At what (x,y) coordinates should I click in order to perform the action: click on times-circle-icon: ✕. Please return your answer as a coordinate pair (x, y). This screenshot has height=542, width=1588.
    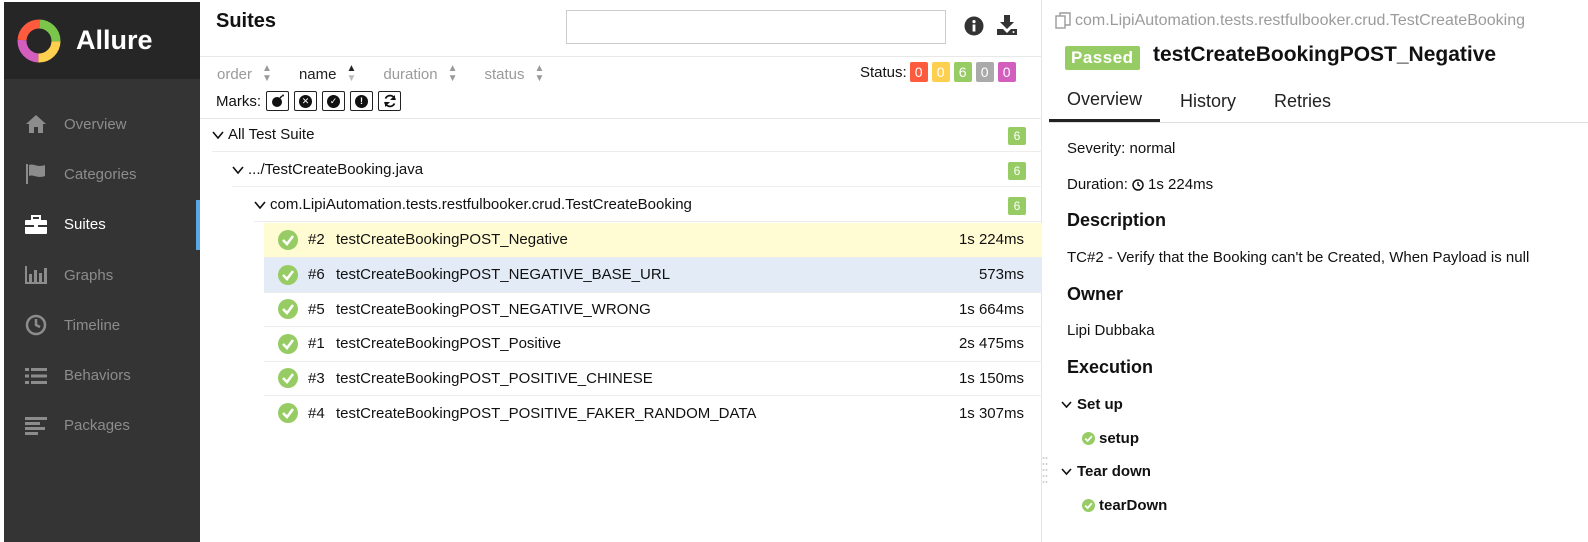
    Looking at the image, I should click on (305, 101).